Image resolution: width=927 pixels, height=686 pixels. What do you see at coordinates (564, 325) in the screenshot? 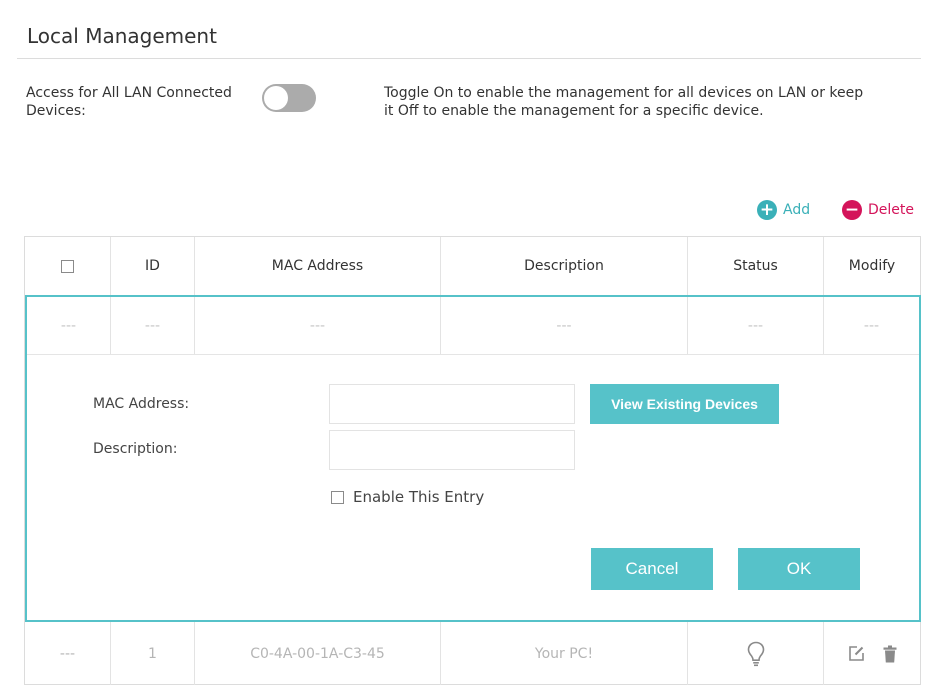
I see `new-entry-description: ---` at bounding box center [564, 325].